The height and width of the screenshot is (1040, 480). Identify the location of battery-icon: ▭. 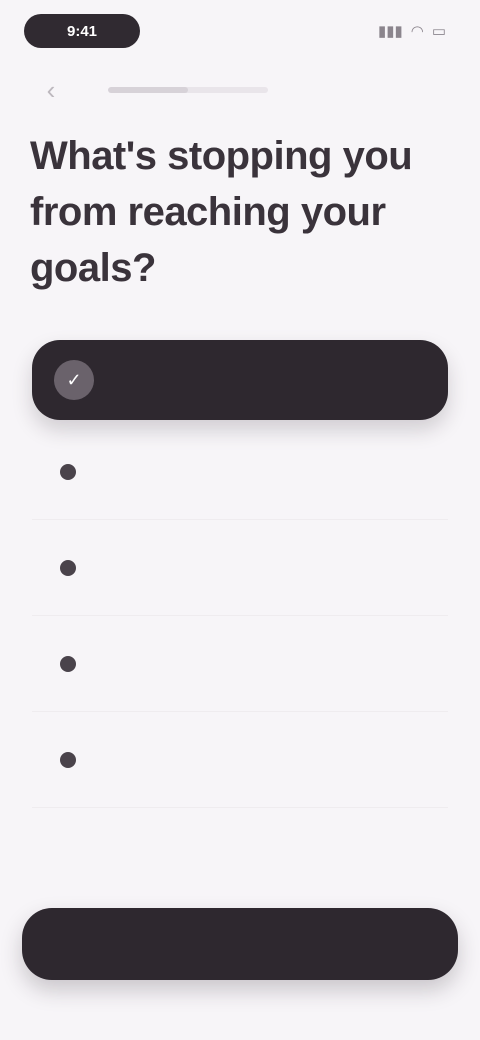
(438, 31).